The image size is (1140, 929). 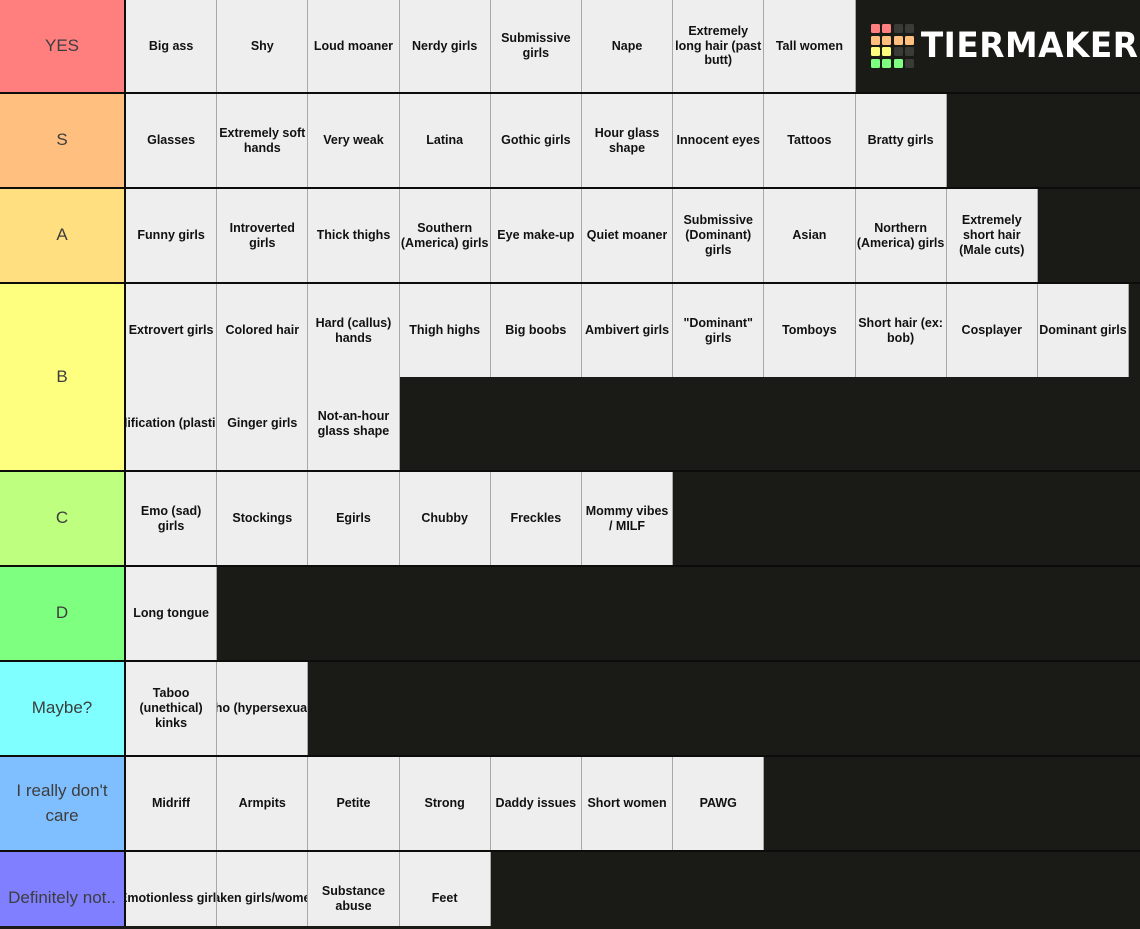 What do you see at coordinates (172, 330) in the screenshot?
I see `tier-item: Extrovert girls` at bounding box center [172, 330].